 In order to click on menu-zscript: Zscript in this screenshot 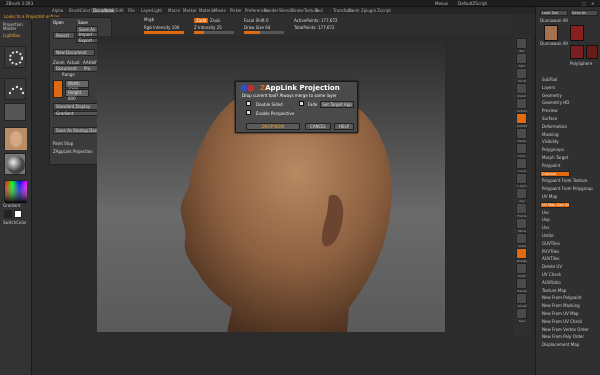, I will do `click(384, 10)`.